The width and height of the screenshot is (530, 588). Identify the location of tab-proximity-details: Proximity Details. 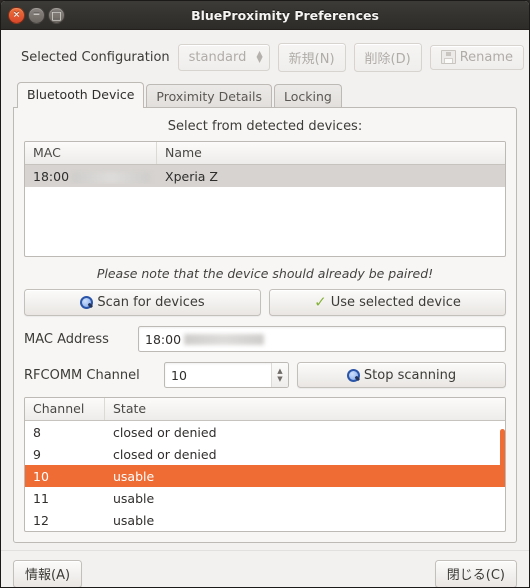
(209, 96).